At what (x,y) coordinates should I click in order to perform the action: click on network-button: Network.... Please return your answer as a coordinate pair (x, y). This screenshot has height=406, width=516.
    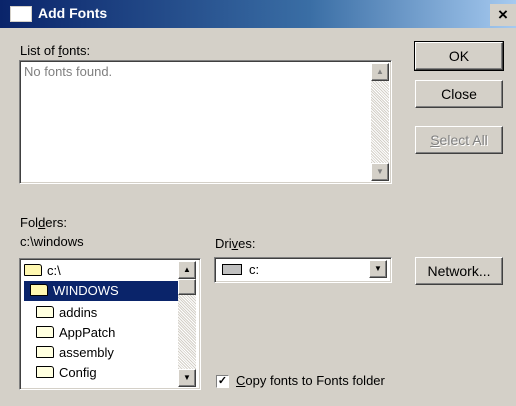
    Looking at the image, I should click on (459, 271).